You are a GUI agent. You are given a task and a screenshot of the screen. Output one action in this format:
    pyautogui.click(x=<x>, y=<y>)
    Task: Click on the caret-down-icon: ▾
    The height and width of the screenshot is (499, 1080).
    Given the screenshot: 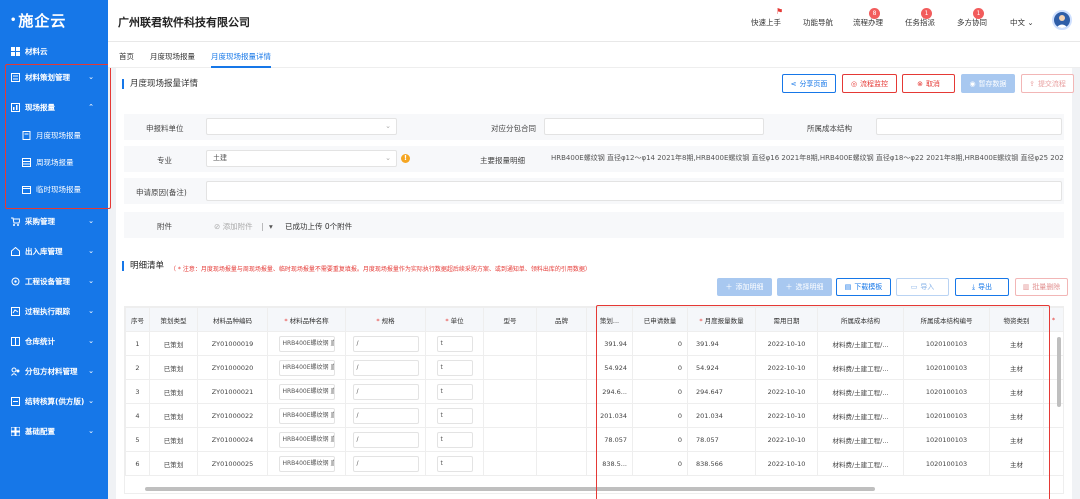 What is the action you would take?
    pyautogui.click(x=271, y=226)
    